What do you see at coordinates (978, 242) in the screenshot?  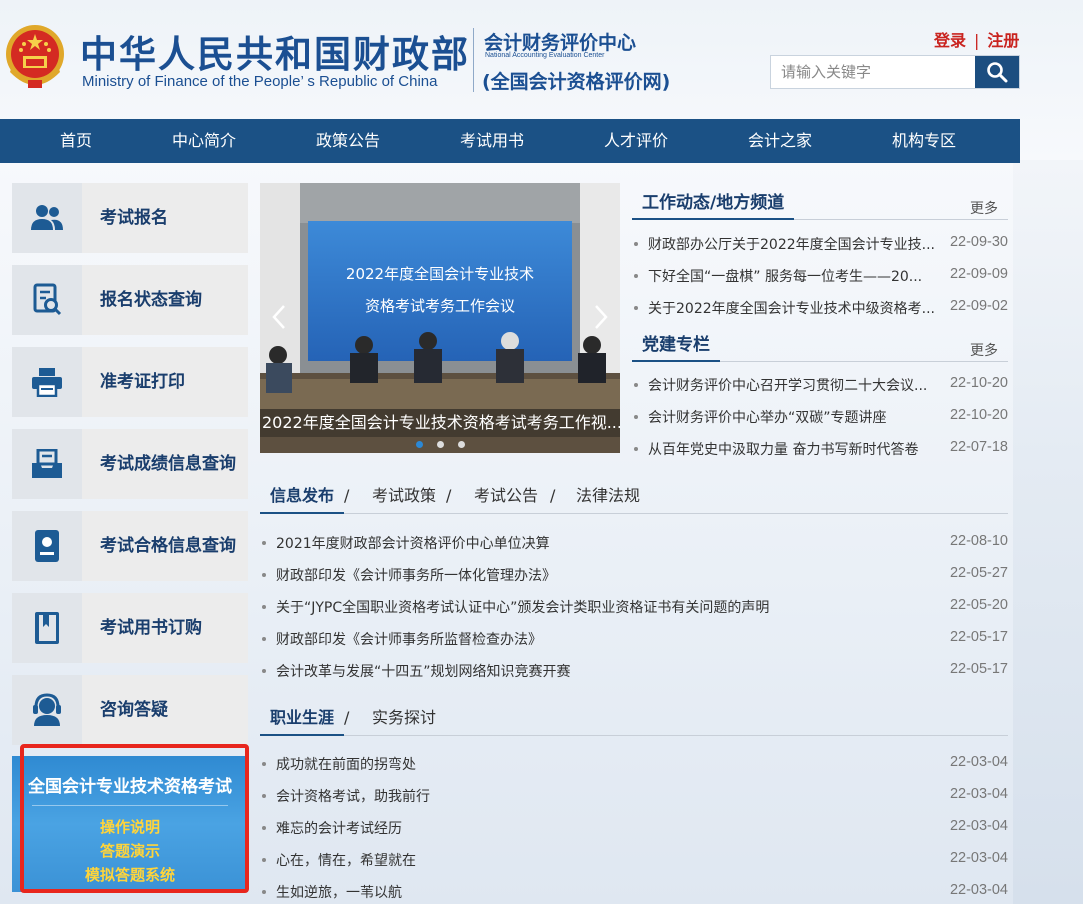 I see `news-date: 22-09-30` at bounding box center [978, 242].